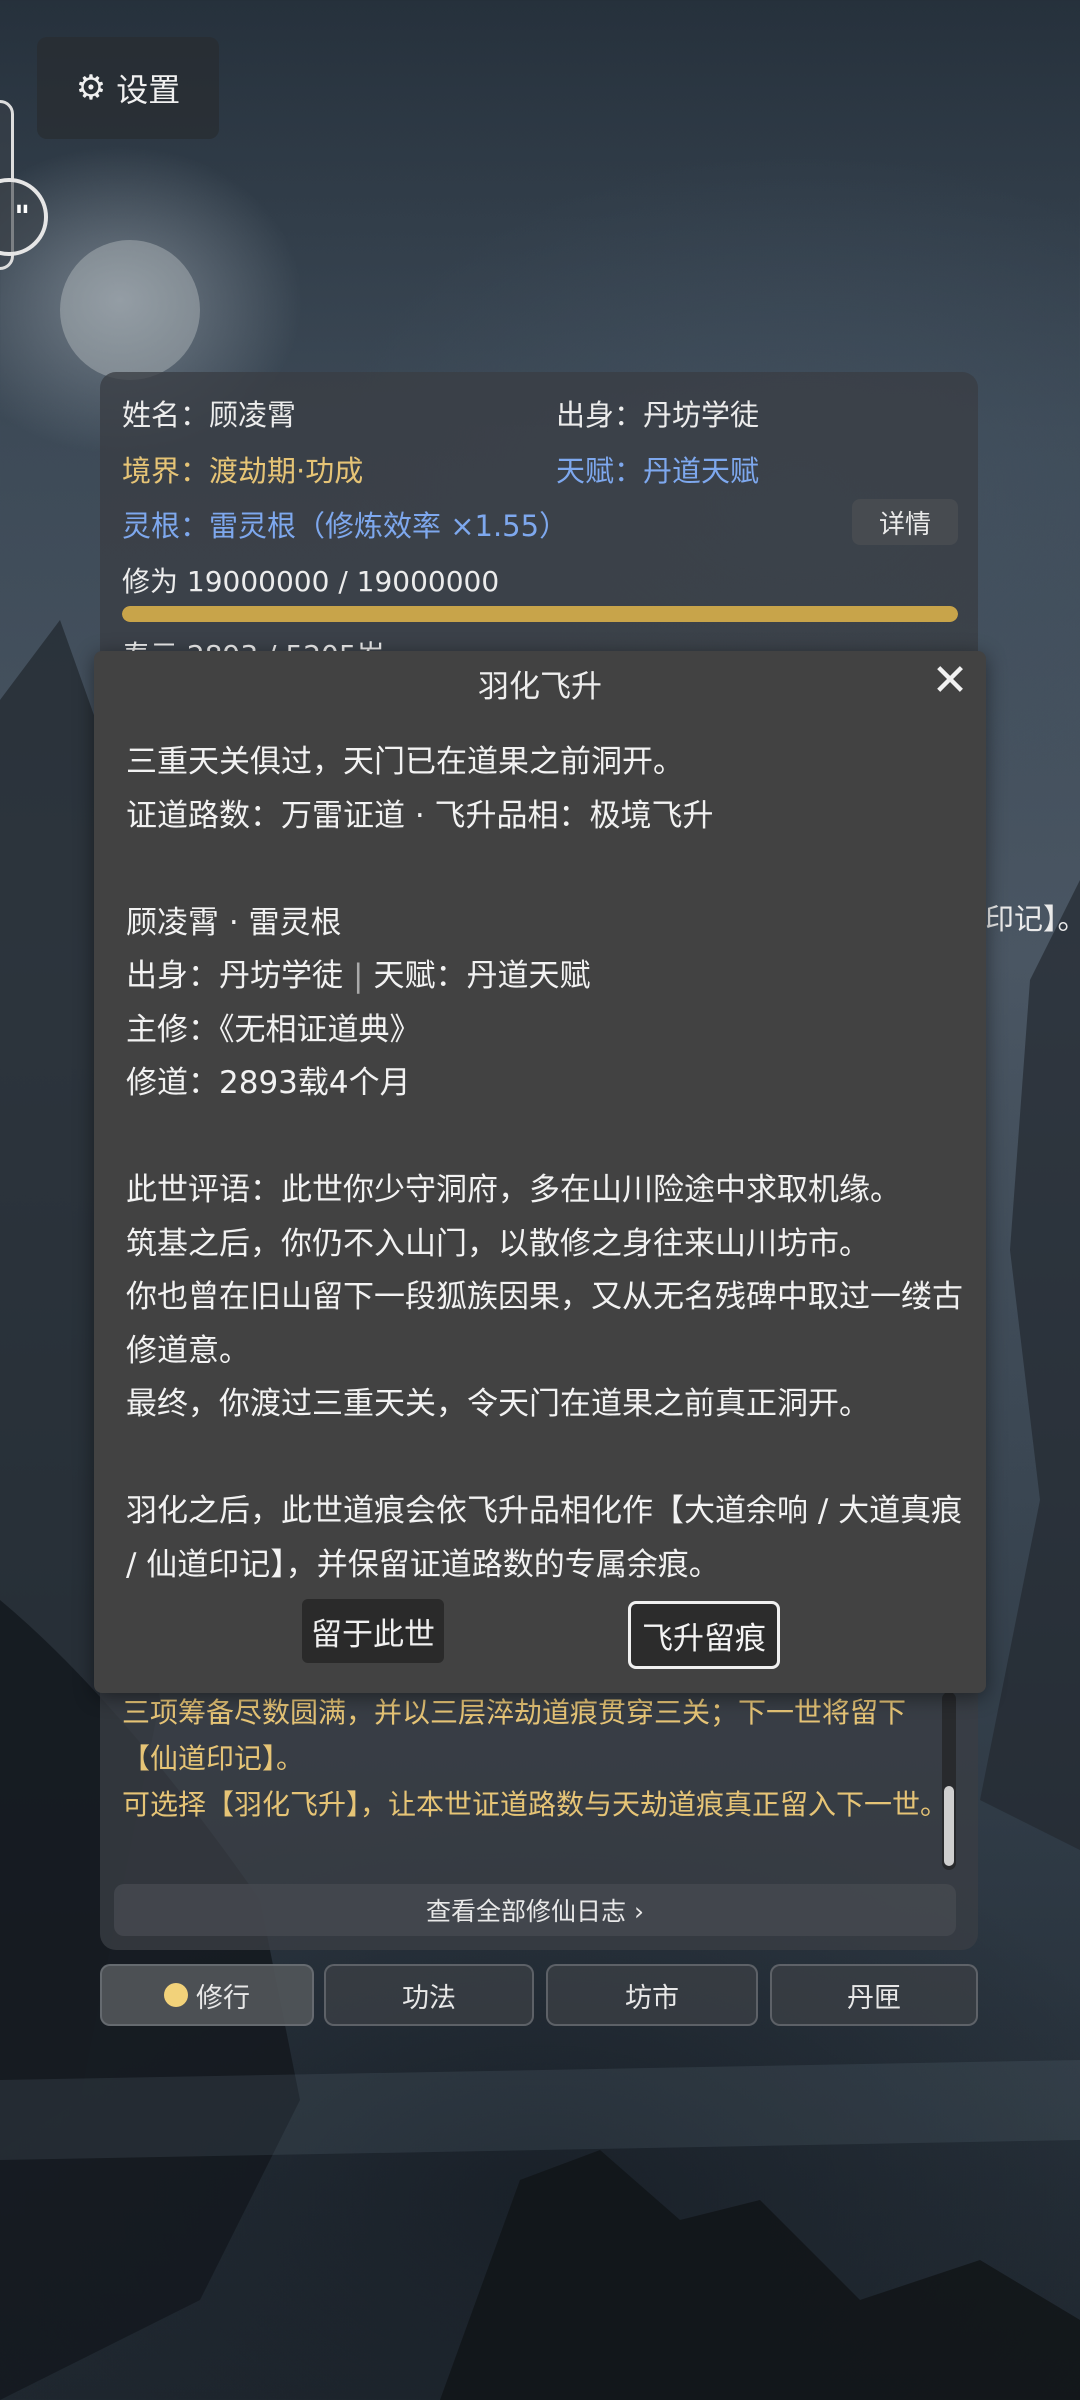  I want to click on dialog-origin-talent: 出身：丹坊学徒 | 天赋：丹道天赋, so click(546, 977).